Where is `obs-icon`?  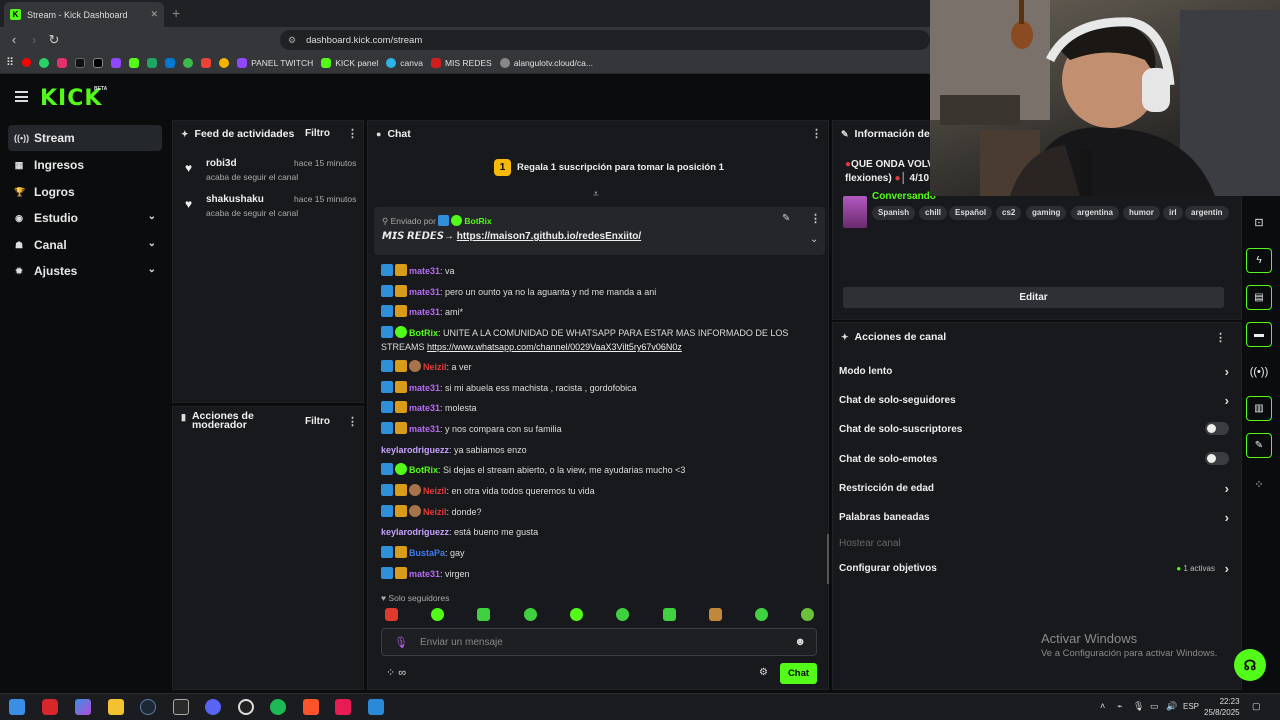 obs-icon is located at coordinates (246, 707).